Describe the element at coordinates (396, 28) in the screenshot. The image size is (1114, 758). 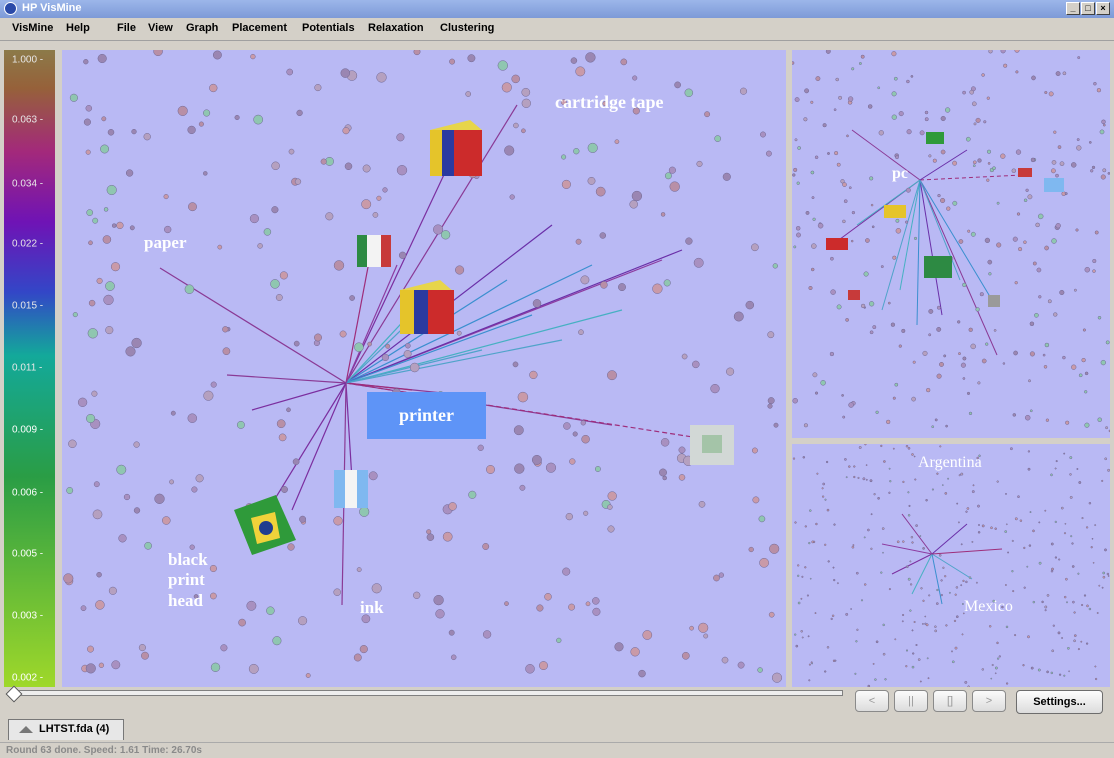
I see `menu-relaxation: Relaxation` at that location.